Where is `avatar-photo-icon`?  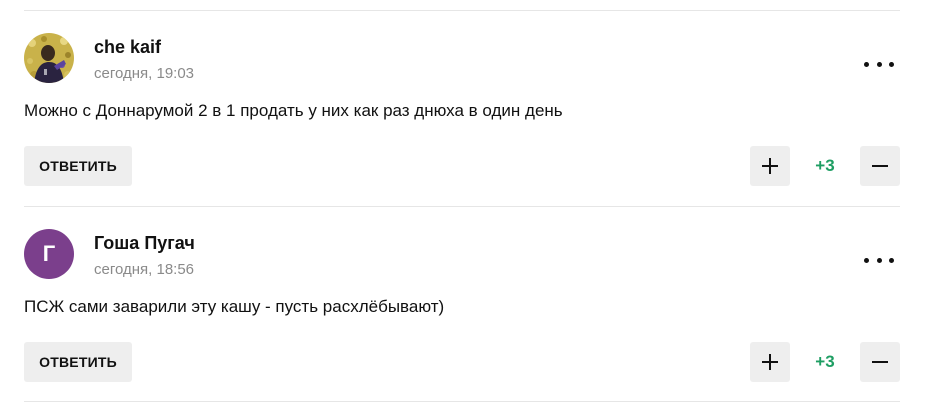
avatar-photo-icon is located at coordinates (49, 58).